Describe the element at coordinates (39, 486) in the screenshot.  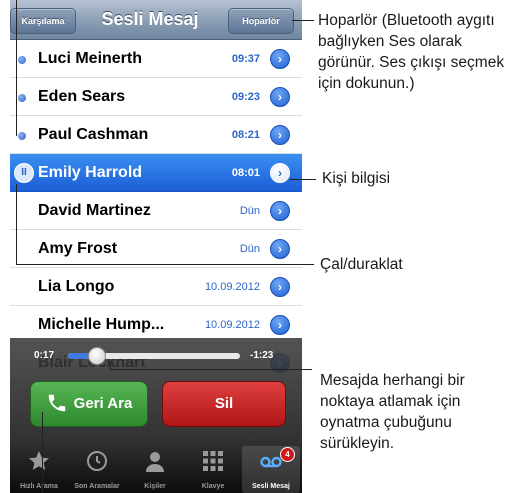
I see `tab-label: Hızlı Arama` at that location.